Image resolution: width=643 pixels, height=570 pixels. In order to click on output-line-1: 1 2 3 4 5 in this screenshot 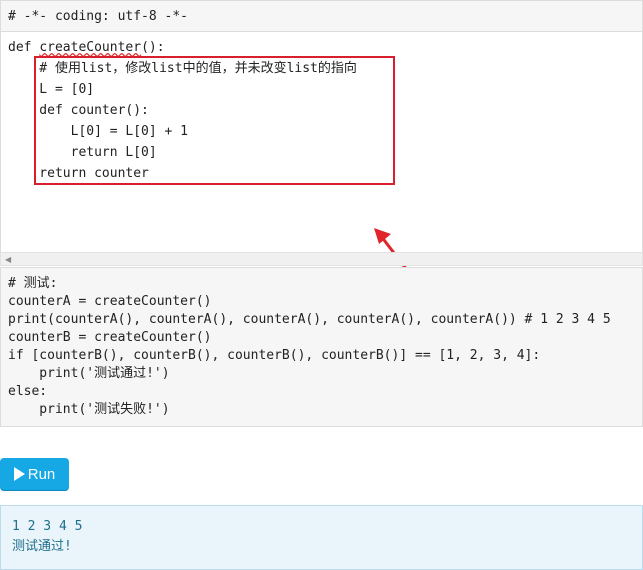, I will do `click(47, 526)`.